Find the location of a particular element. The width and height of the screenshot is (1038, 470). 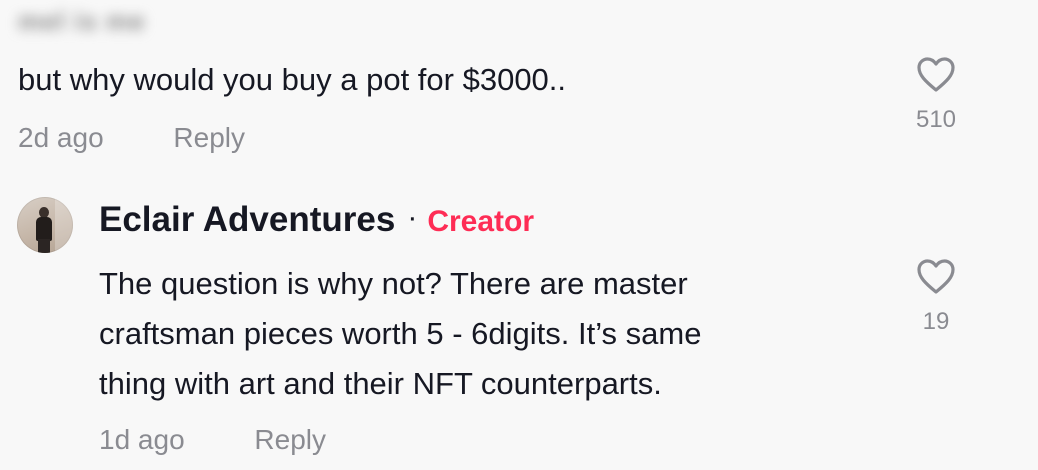

comment-meta: 2d ago Reply is located at coordinates (131, 138).